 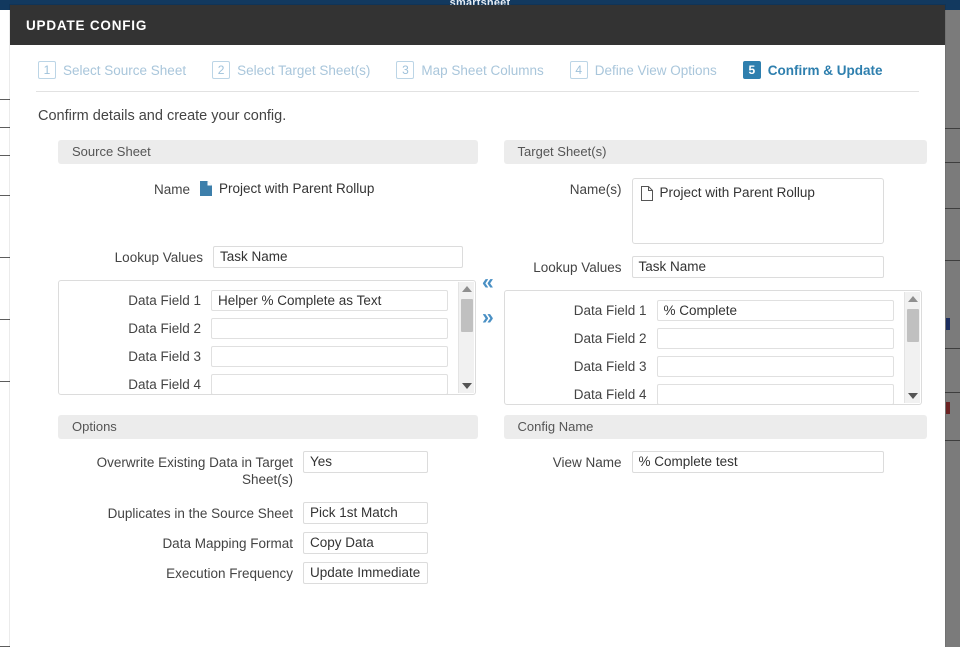 What do you see at coordinates (158, 257) in the screenshot?
I see `source-lookup-label: Lookup Values` at bounding box center [158, 257].